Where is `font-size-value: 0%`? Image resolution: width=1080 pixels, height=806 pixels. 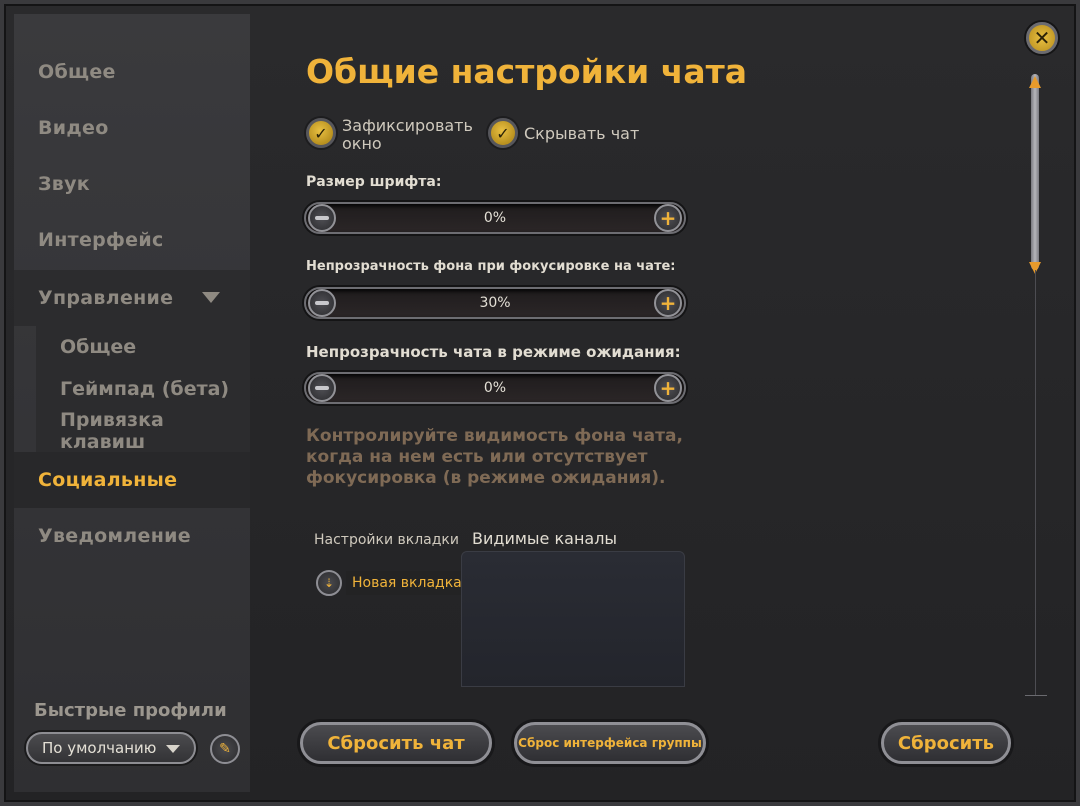
font-size-value: 0% is located at coordinates (495, 218).